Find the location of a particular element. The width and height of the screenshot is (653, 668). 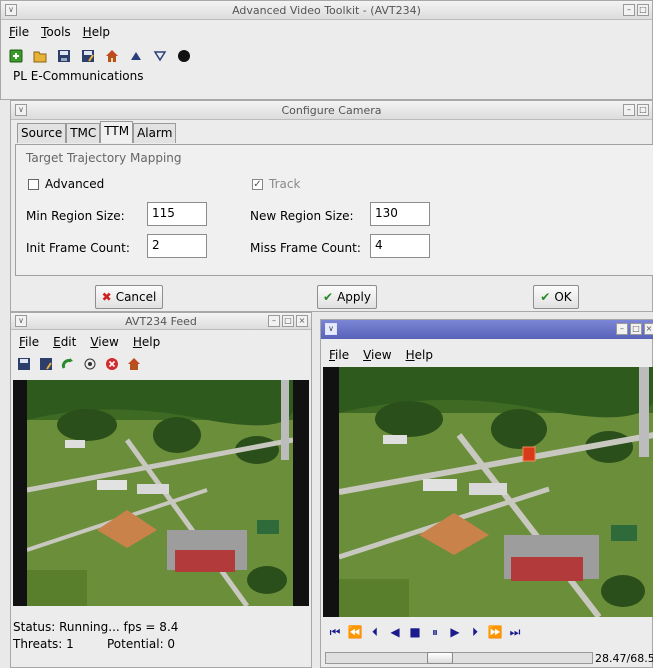

new-region-input: 130 is located at coordinates (400, 214).